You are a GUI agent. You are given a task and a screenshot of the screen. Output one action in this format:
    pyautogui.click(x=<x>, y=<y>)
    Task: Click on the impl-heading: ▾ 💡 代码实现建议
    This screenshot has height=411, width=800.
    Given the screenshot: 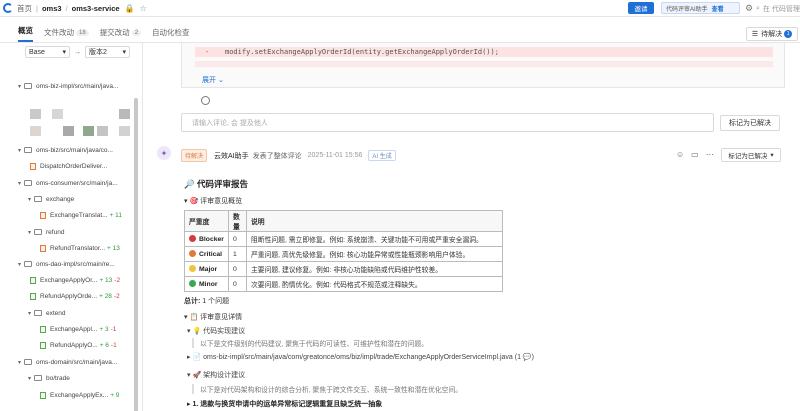 What is the action you would take?
    pyautogui.click(x=216, y=331)
    